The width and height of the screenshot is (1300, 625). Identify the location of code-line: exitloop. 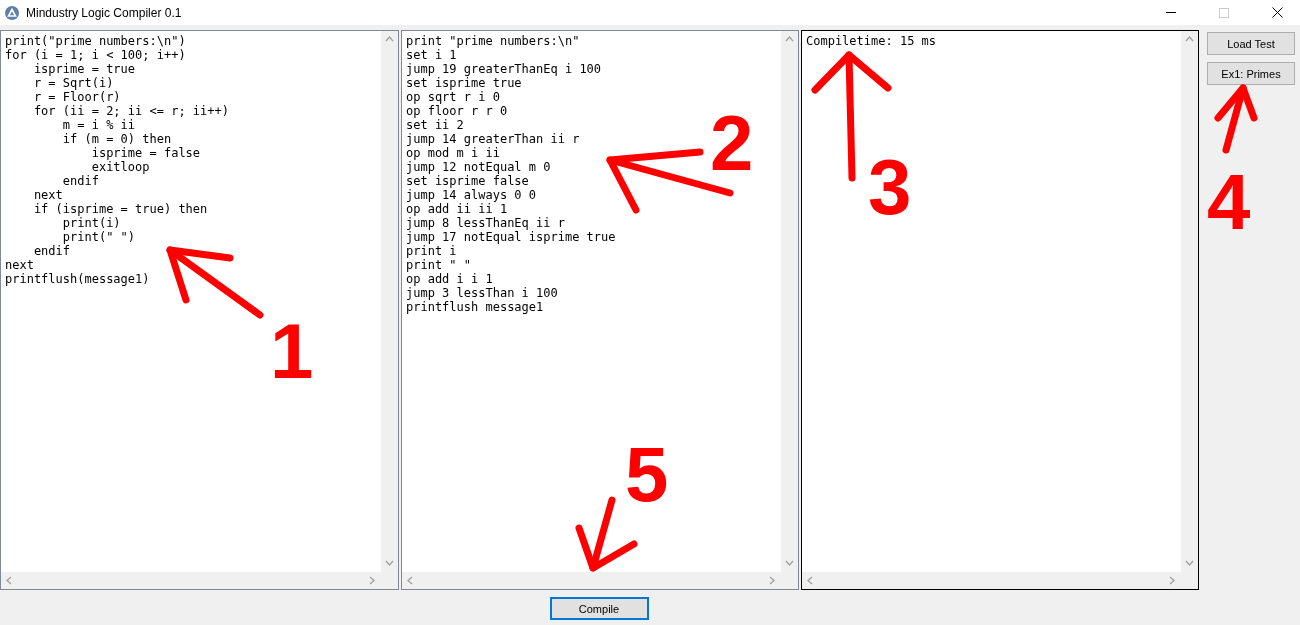
(120, 167).